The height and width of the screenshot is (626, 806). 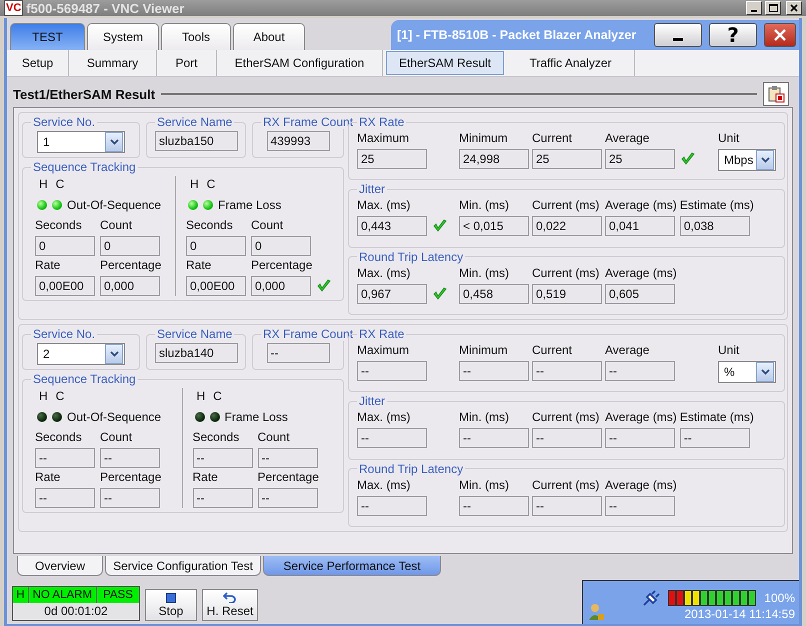 I want to click on value-field: 24,998, so click(x=494, y=159).